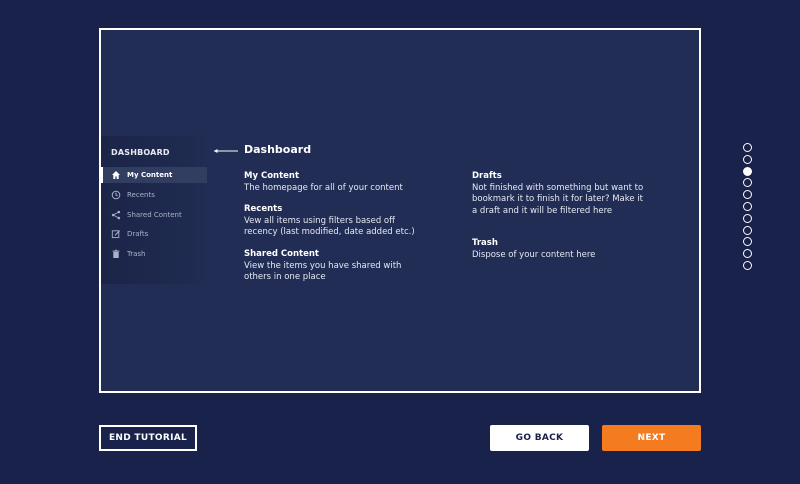  I want to click on pointer-arrow-icon, so click(226, 151).